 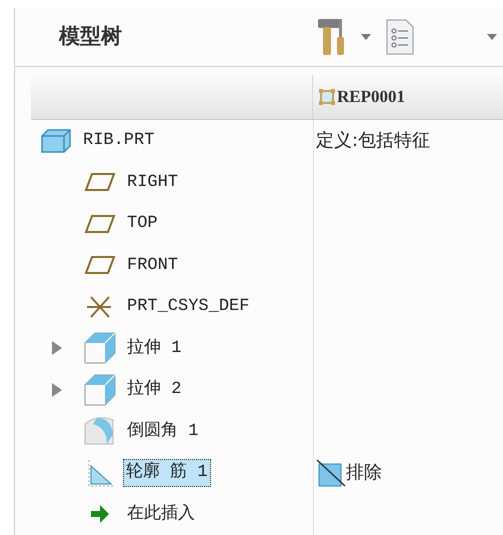 I want to click on panel-title: 模型树, so click(x=91, y=36).